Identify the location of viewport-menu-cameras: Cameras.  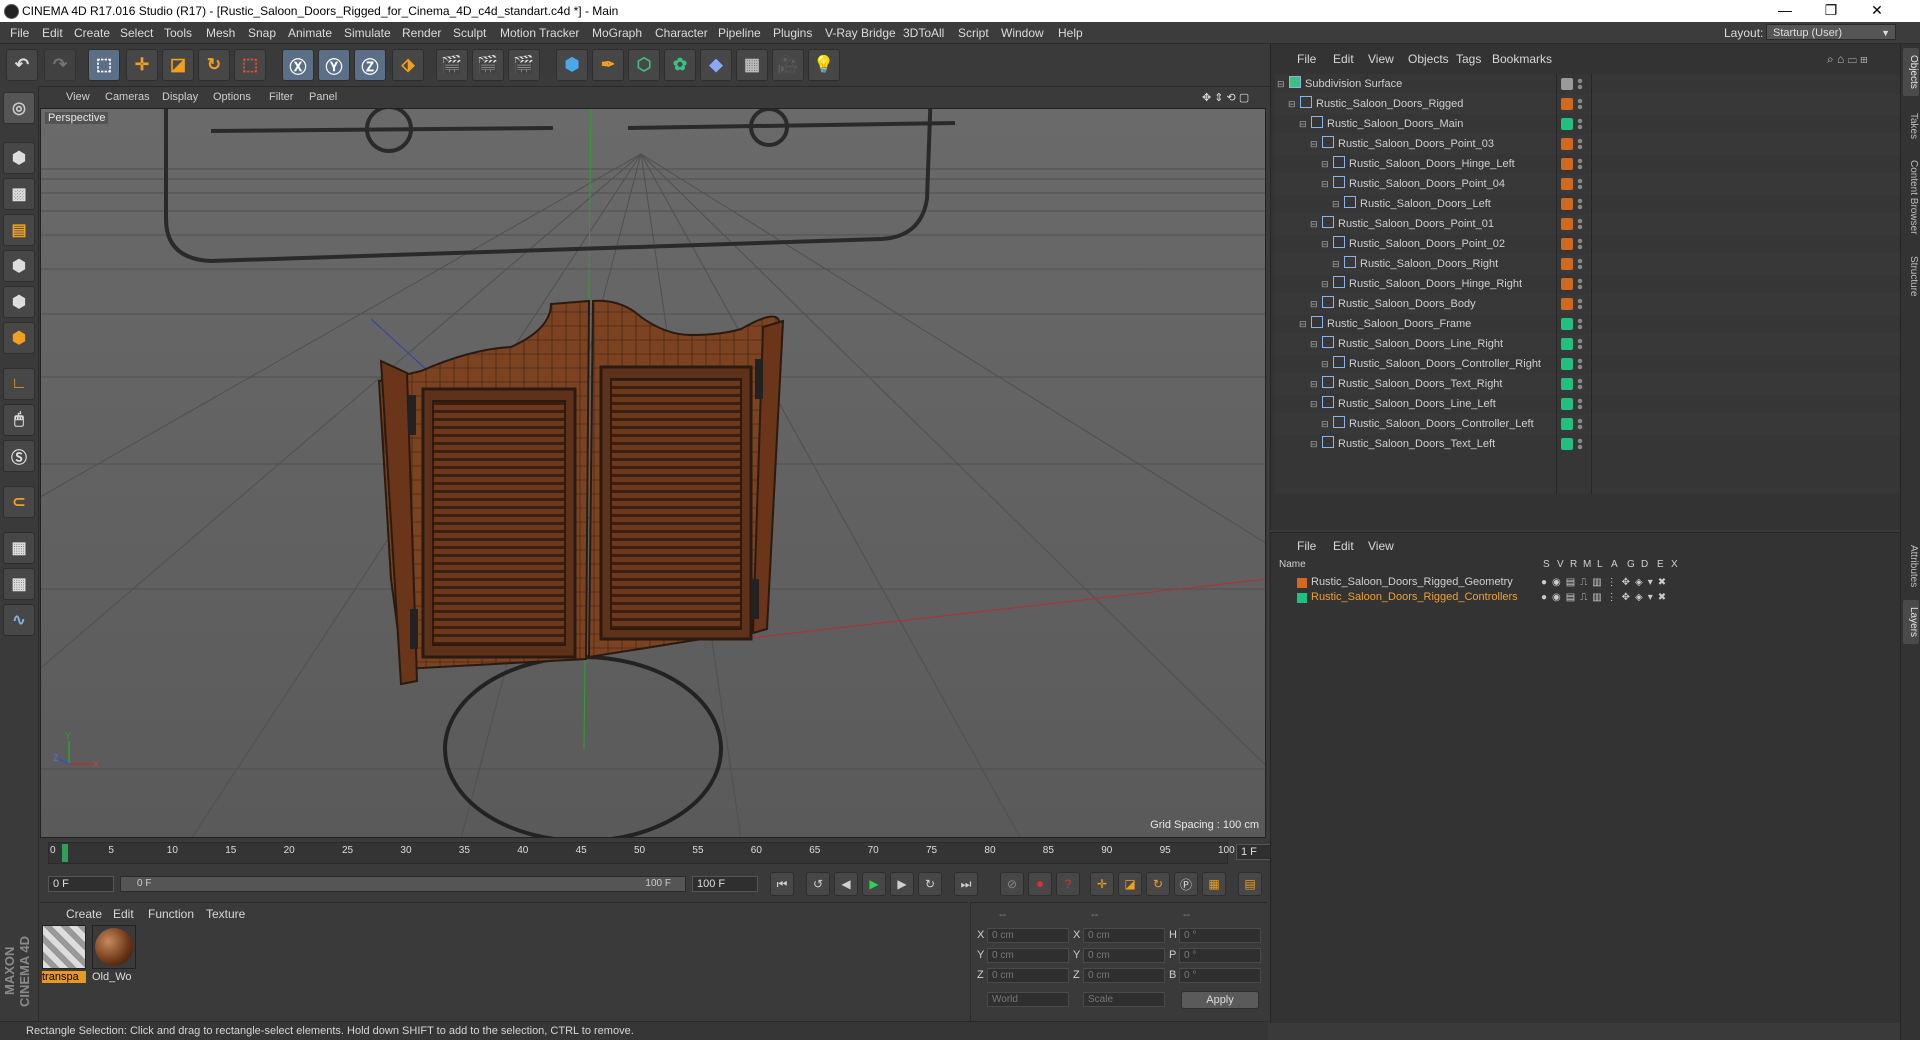
(127, 97).